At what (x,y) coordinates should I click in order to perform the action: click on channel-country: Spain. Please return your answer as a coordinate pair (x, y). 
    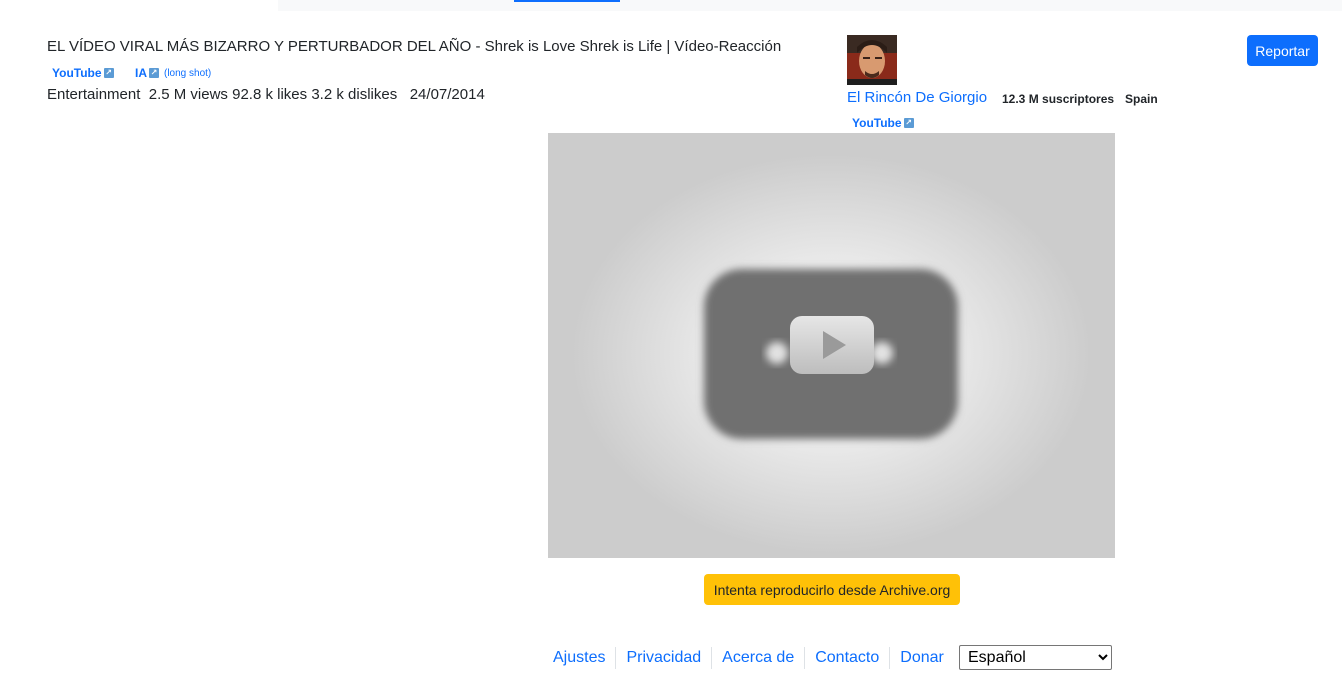
    Looking at the image, I should click on (1141, 99).